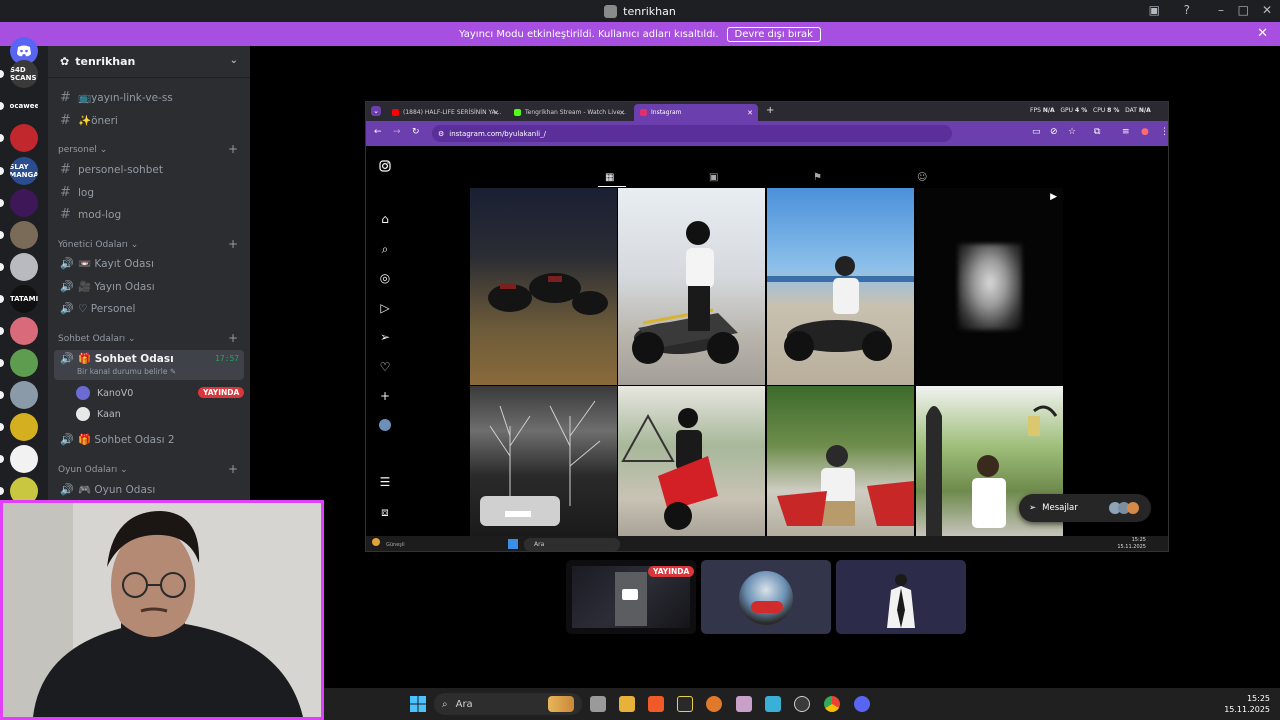  I want to click on tagged-tab-icon: ☺, so click(922, 177).